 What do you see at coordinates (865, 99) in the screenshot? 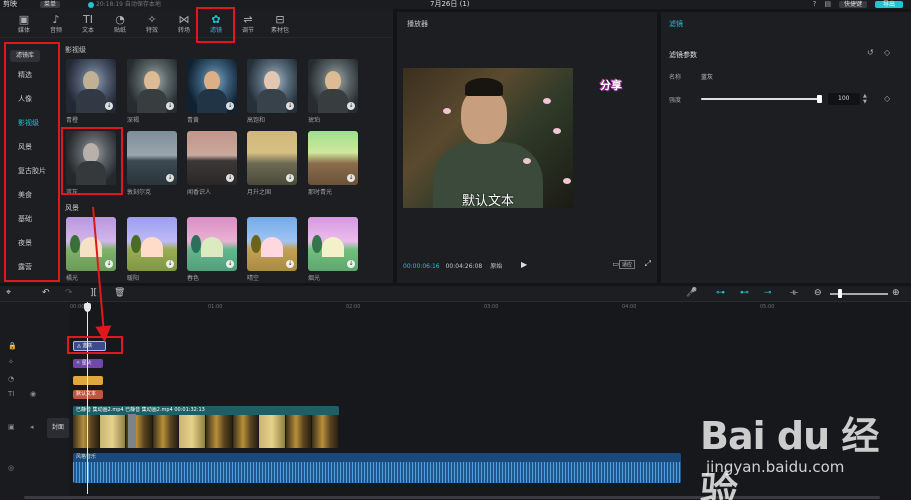
I see `strength-stepper-icon: ▲ ▼` at bounding box center [865, 99].